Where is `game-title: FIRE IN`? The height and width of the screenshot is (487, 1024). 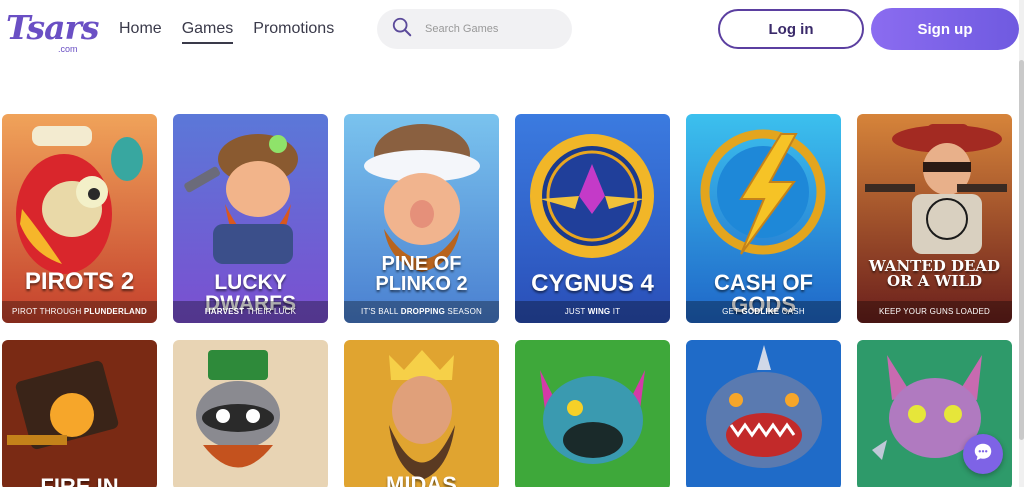
game-title: FIRE IN is located at coordinates (79, 480).